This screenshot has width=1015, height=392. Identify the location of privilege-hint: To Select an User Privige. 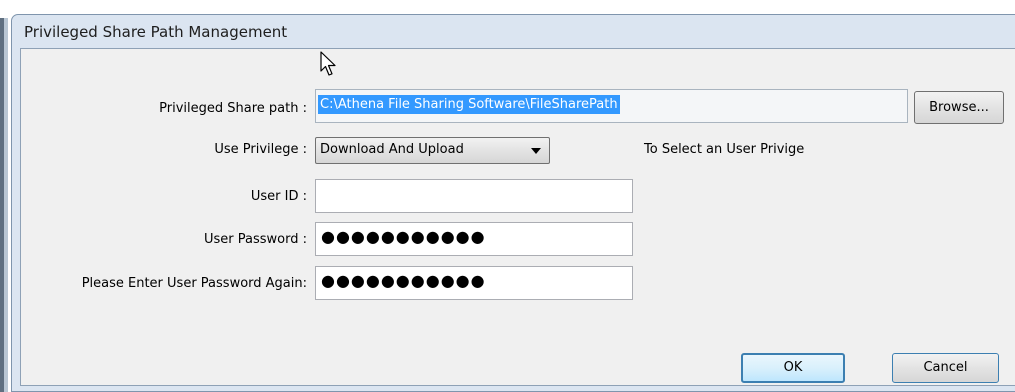
(724, 149).